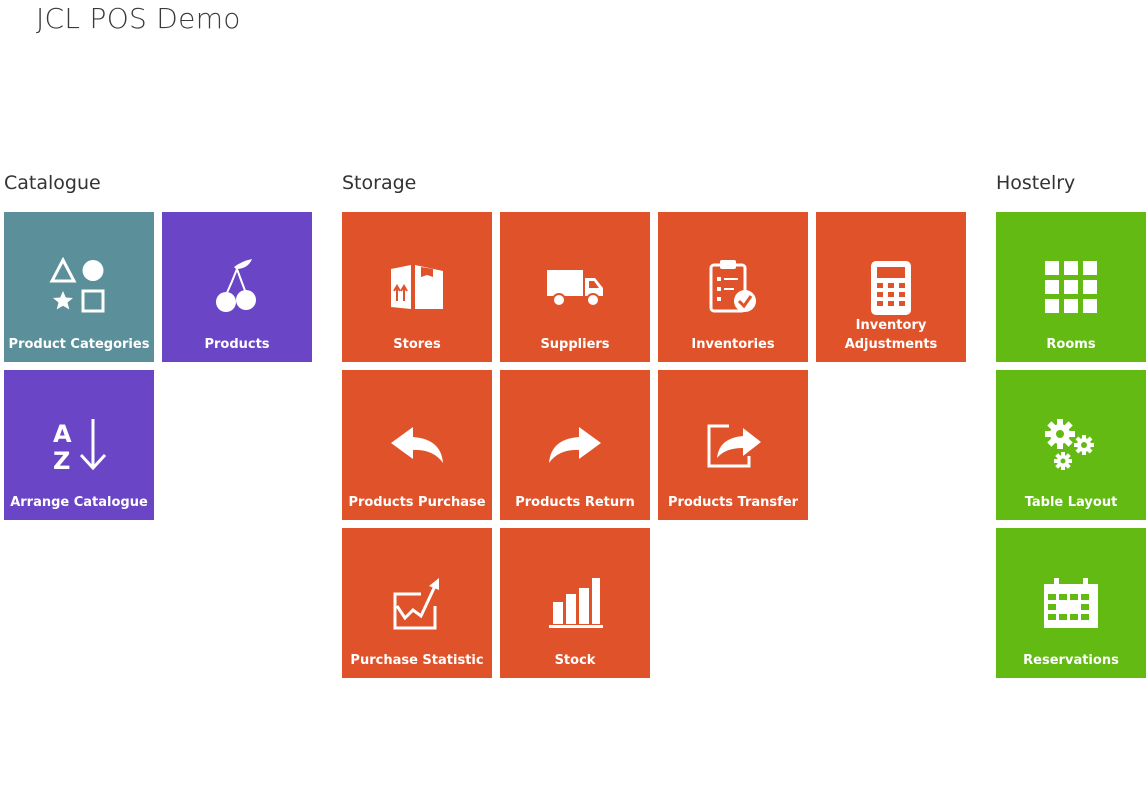  I want to click on tile-label: Suppliers, so click(575, 344).